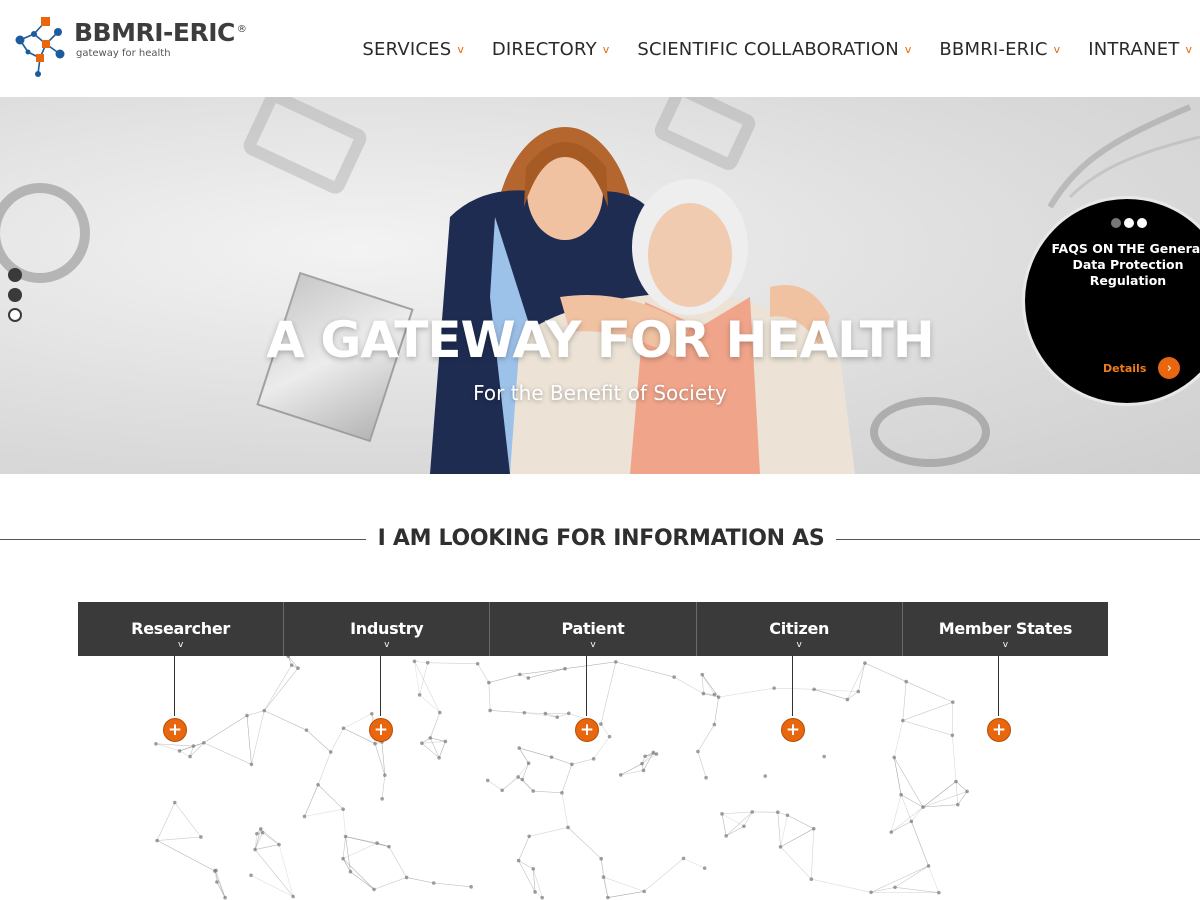  I want to click on arrow-right-icon: ›, so click(1169, 368).